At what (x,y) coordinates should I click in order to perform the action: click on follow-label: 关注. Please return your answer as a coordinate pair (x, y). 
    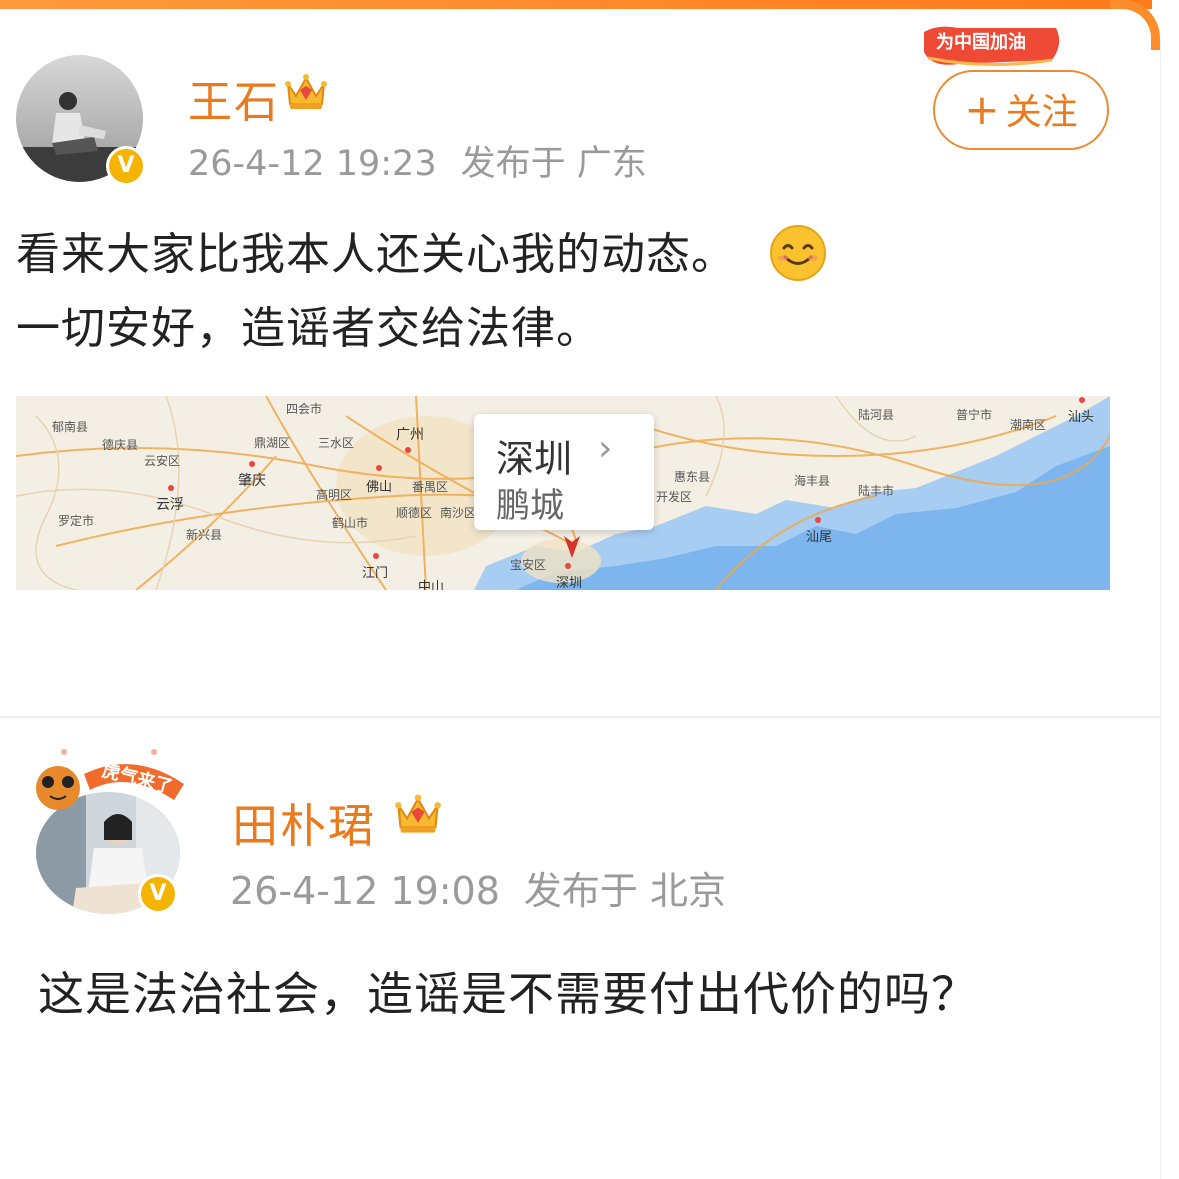
    Looking at the image, I should click on (1041, 112).